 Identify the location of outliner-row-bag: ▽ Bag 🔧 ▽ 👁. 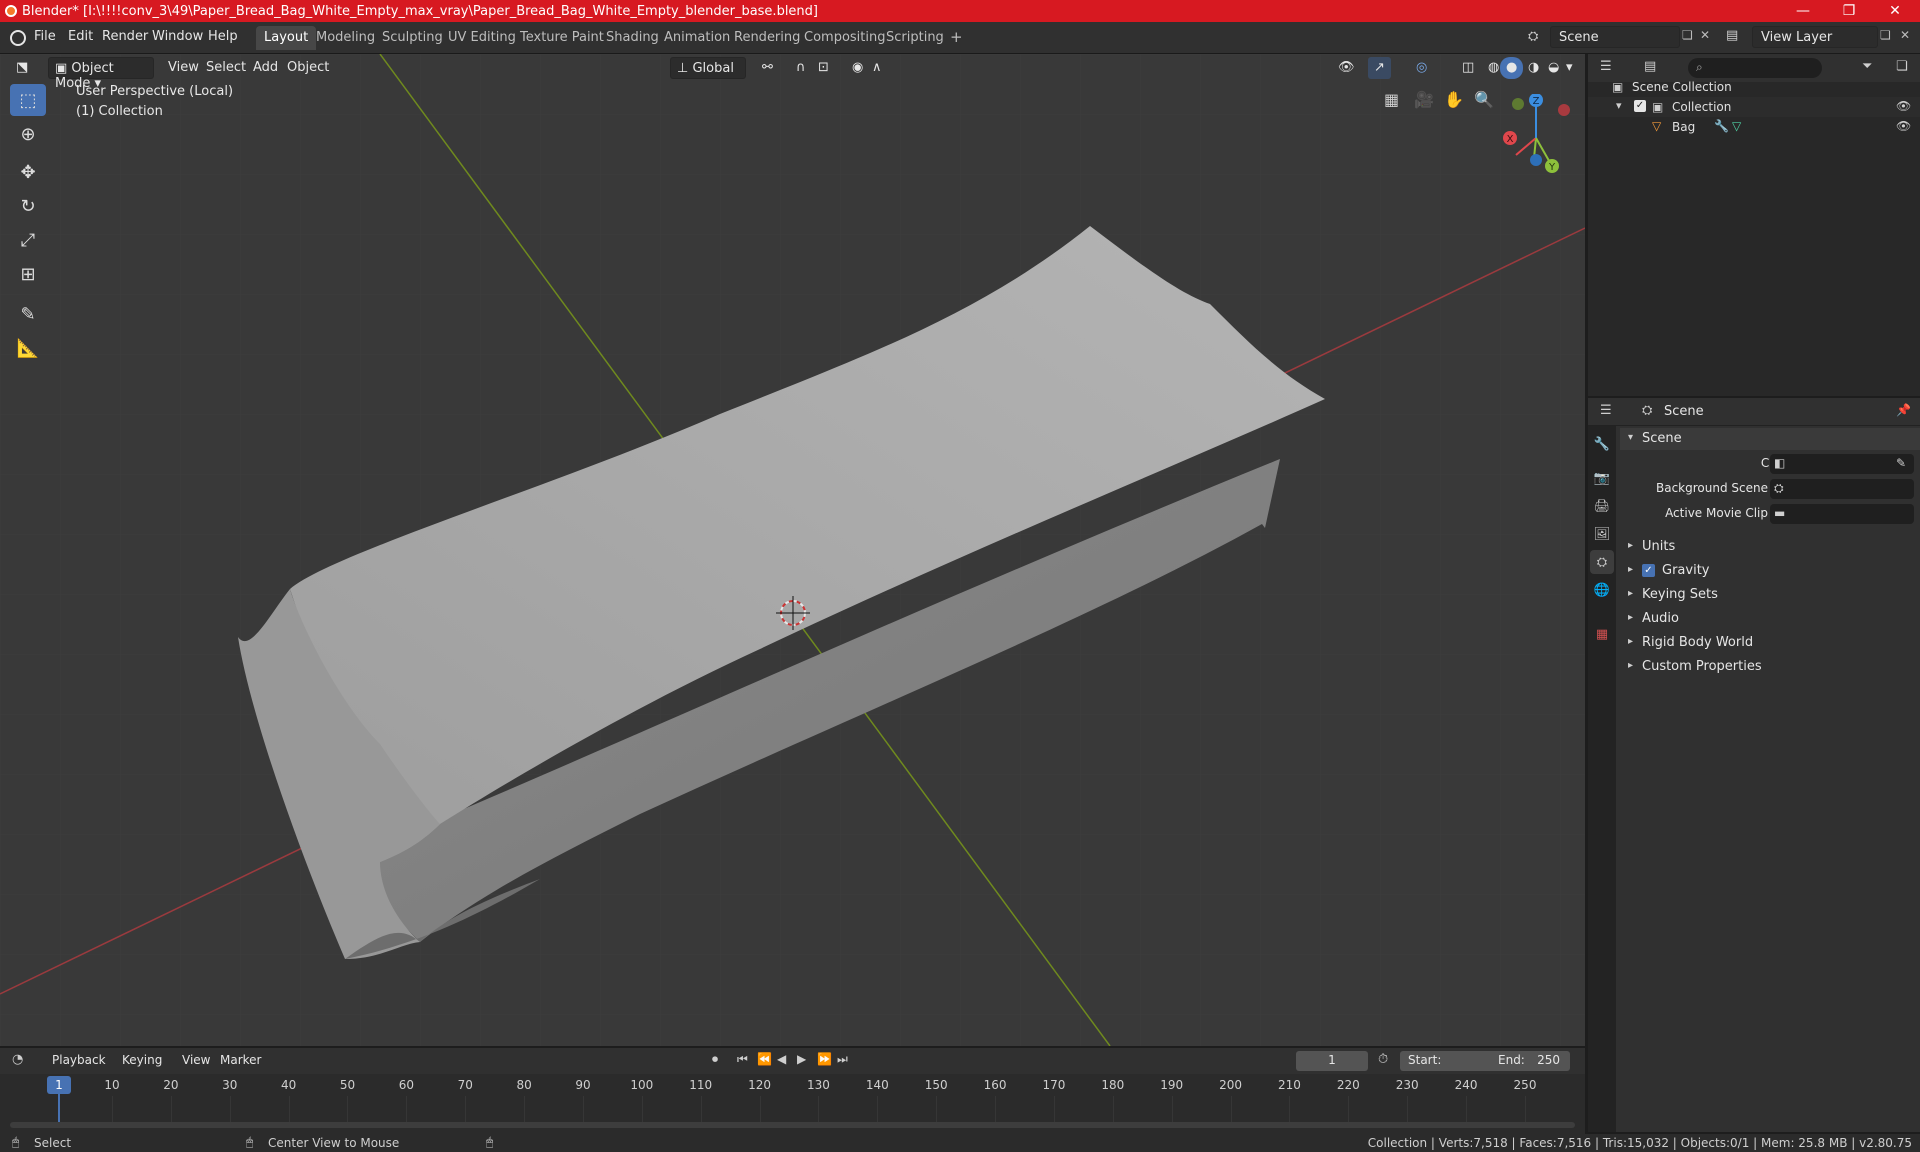
(1754, 127).